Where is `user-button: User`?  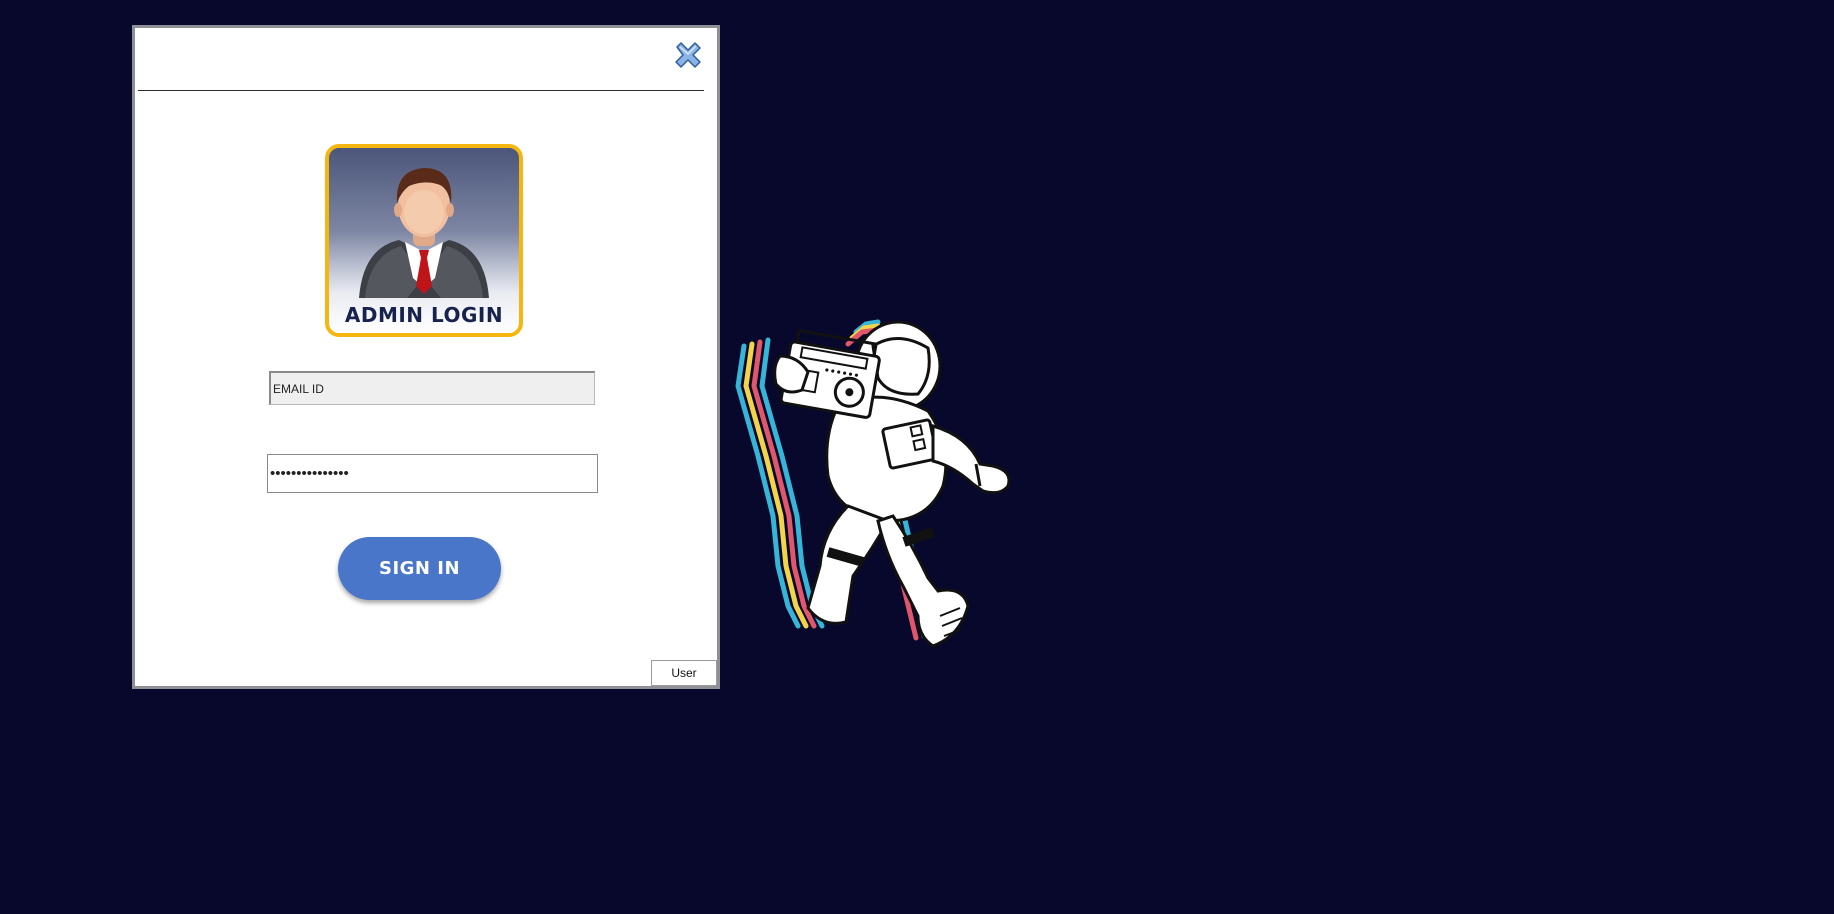 user-button: User is located at coordinates (684, 673).